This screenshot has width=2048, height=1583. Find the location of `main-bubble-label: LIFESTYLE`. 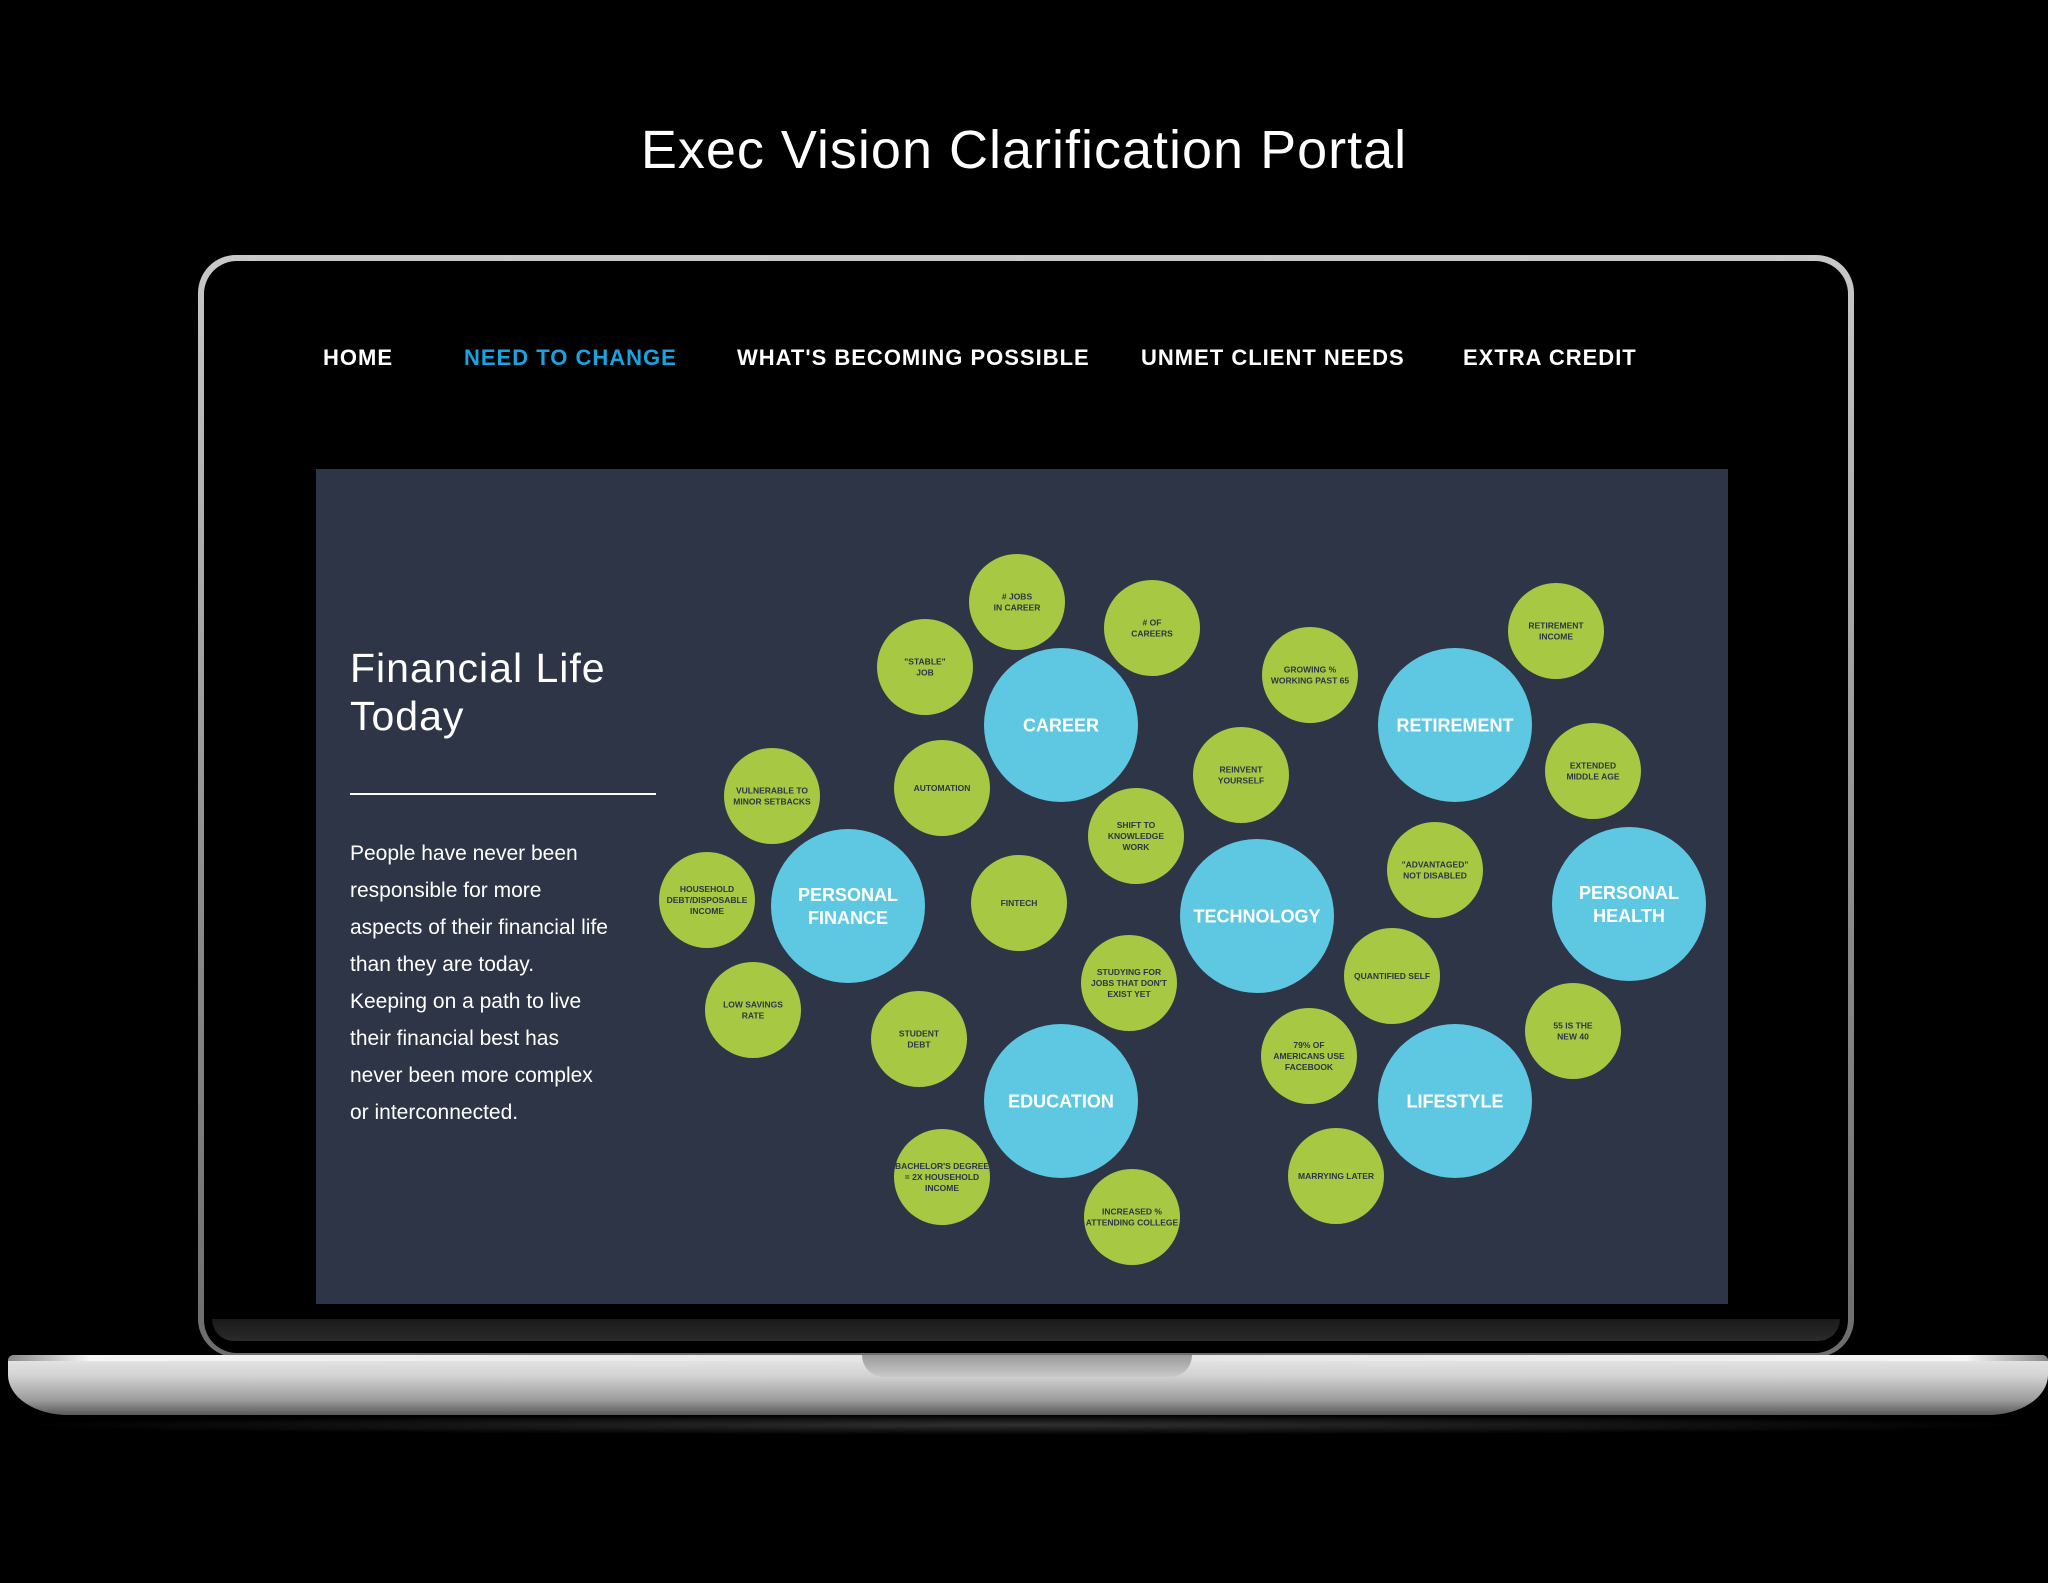

main-bubble-label: LIFESTYLE is located at coordinates (1454, 1101).